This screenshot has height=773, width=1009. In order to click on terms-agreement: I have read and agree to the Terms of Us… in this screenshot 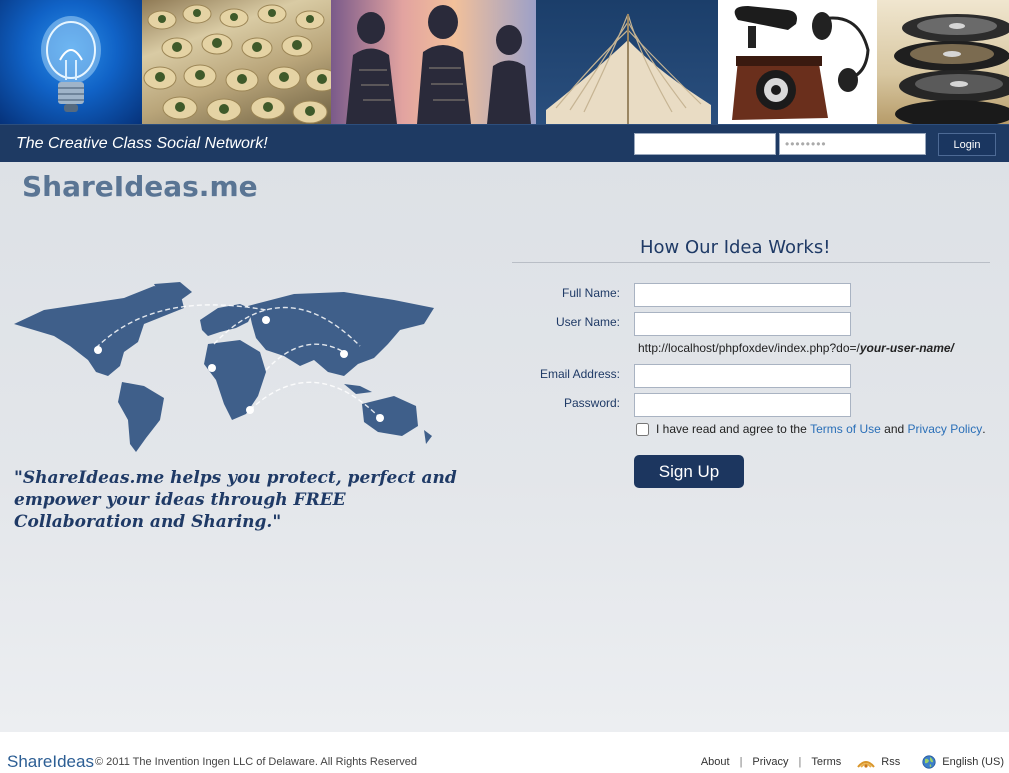, I will do `click(811, 429)`.